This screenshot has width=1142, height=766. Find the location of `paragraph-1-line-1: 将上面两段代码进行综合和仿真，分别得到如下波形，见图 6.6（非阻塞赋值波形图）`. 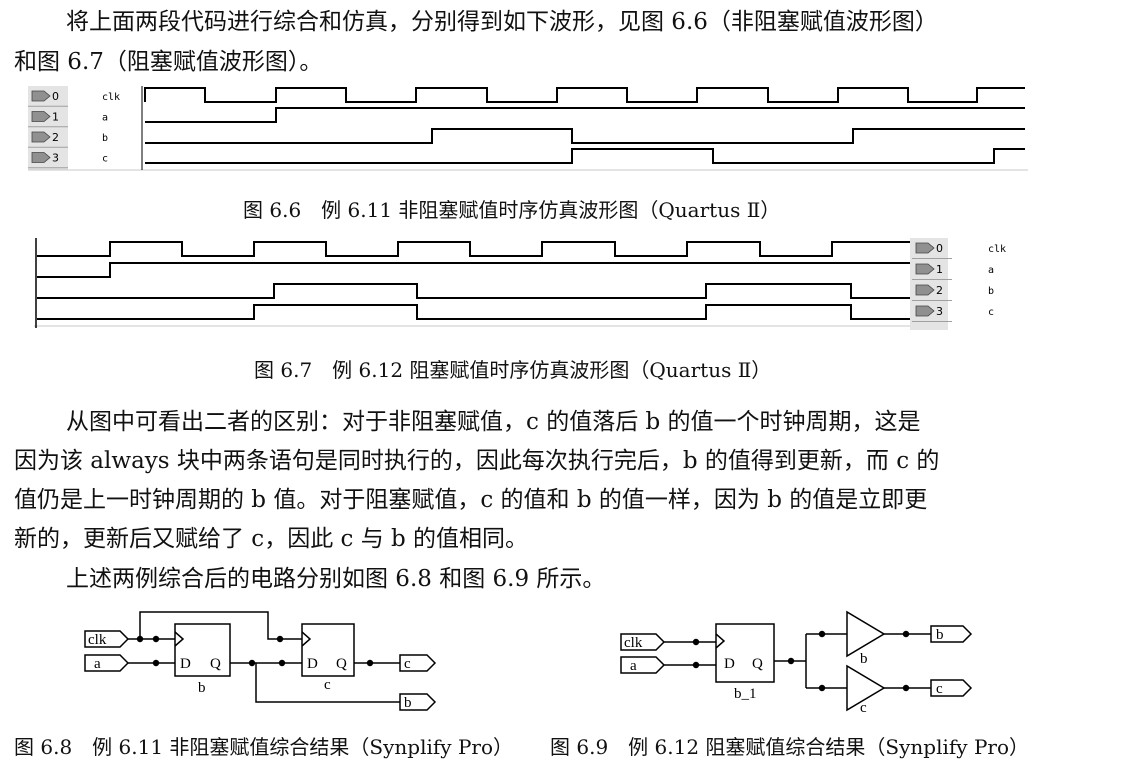

paragraph-1-line-1: 将上面两段代码进行综合和仿真，分别得到如下波形，见图 6.6（非阻塞赋值波形图） is located at coordinates (502, 22).